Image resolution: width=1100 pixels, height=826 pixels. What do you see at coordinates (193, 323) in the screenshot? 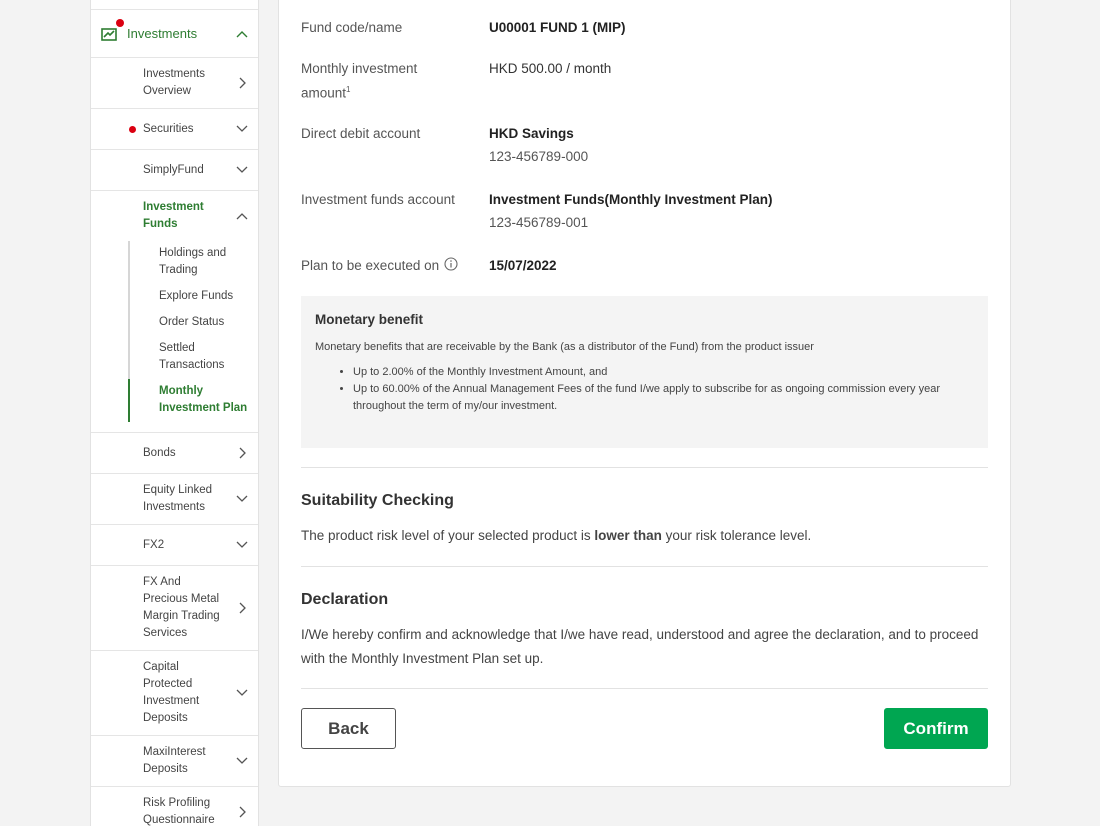
I see `sidebar-subitem-order-status: Order Status` at bounding box center [193, 323].